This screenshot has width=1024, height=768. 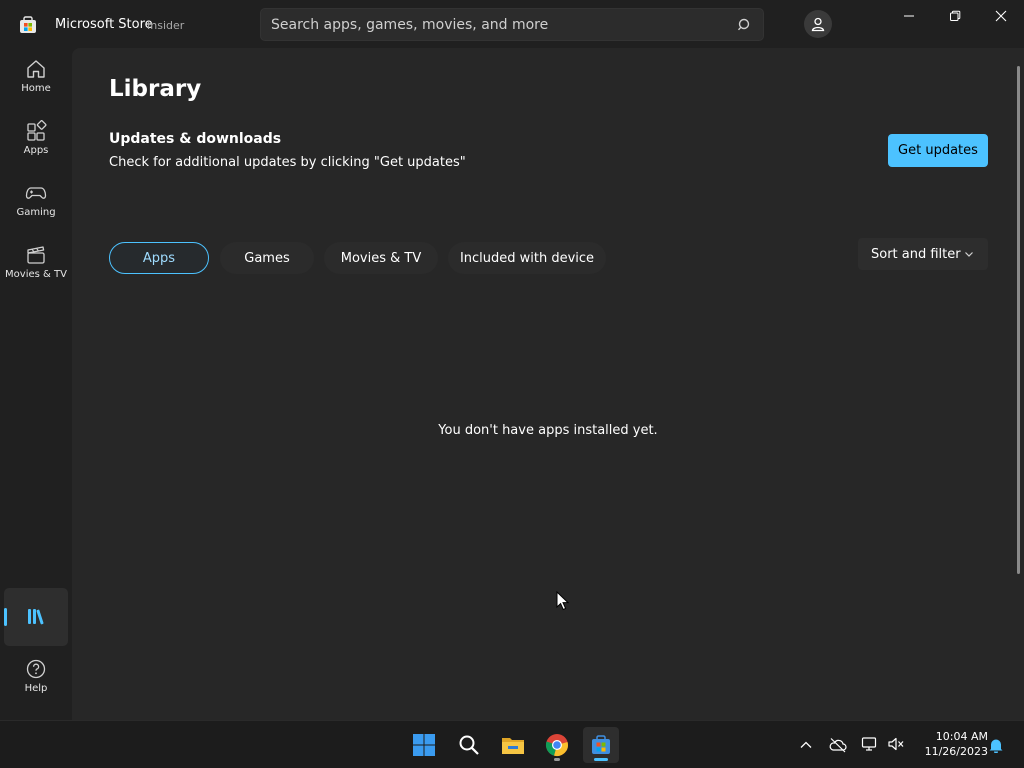 I want to click on updates-heading: Updates & downloads, so click(x=195, y=139).